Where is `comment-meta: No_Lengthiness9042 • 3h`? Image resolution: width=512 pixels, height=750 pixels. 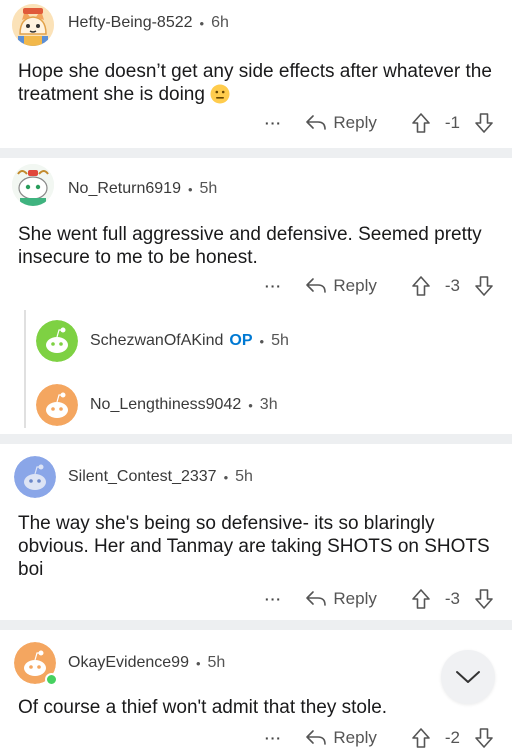 comment-meta: No_Lengthiness9042 • 3h is located at coordinates (184, 405).